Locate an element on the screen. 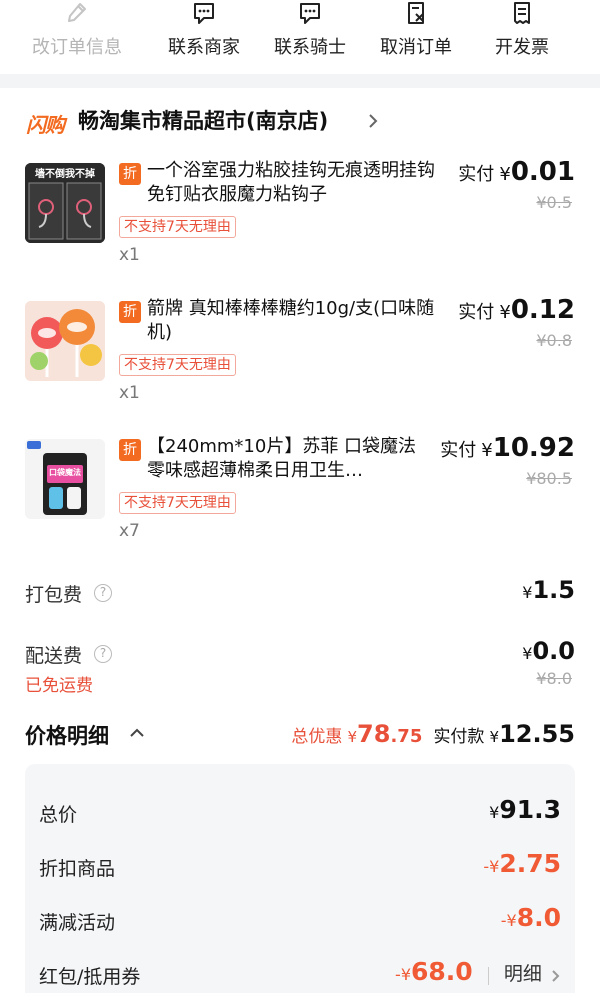  full-reduction-amount: 8.0 is located at coordinates (538, 917).